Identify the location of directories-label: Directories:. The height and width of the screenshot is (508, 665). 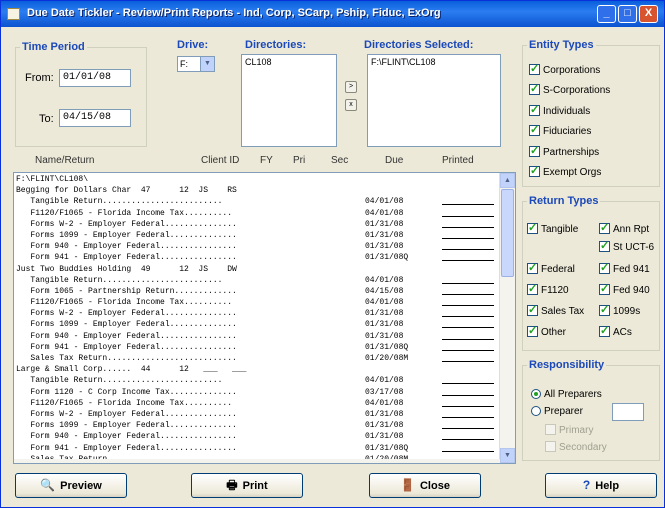
(276, 45).